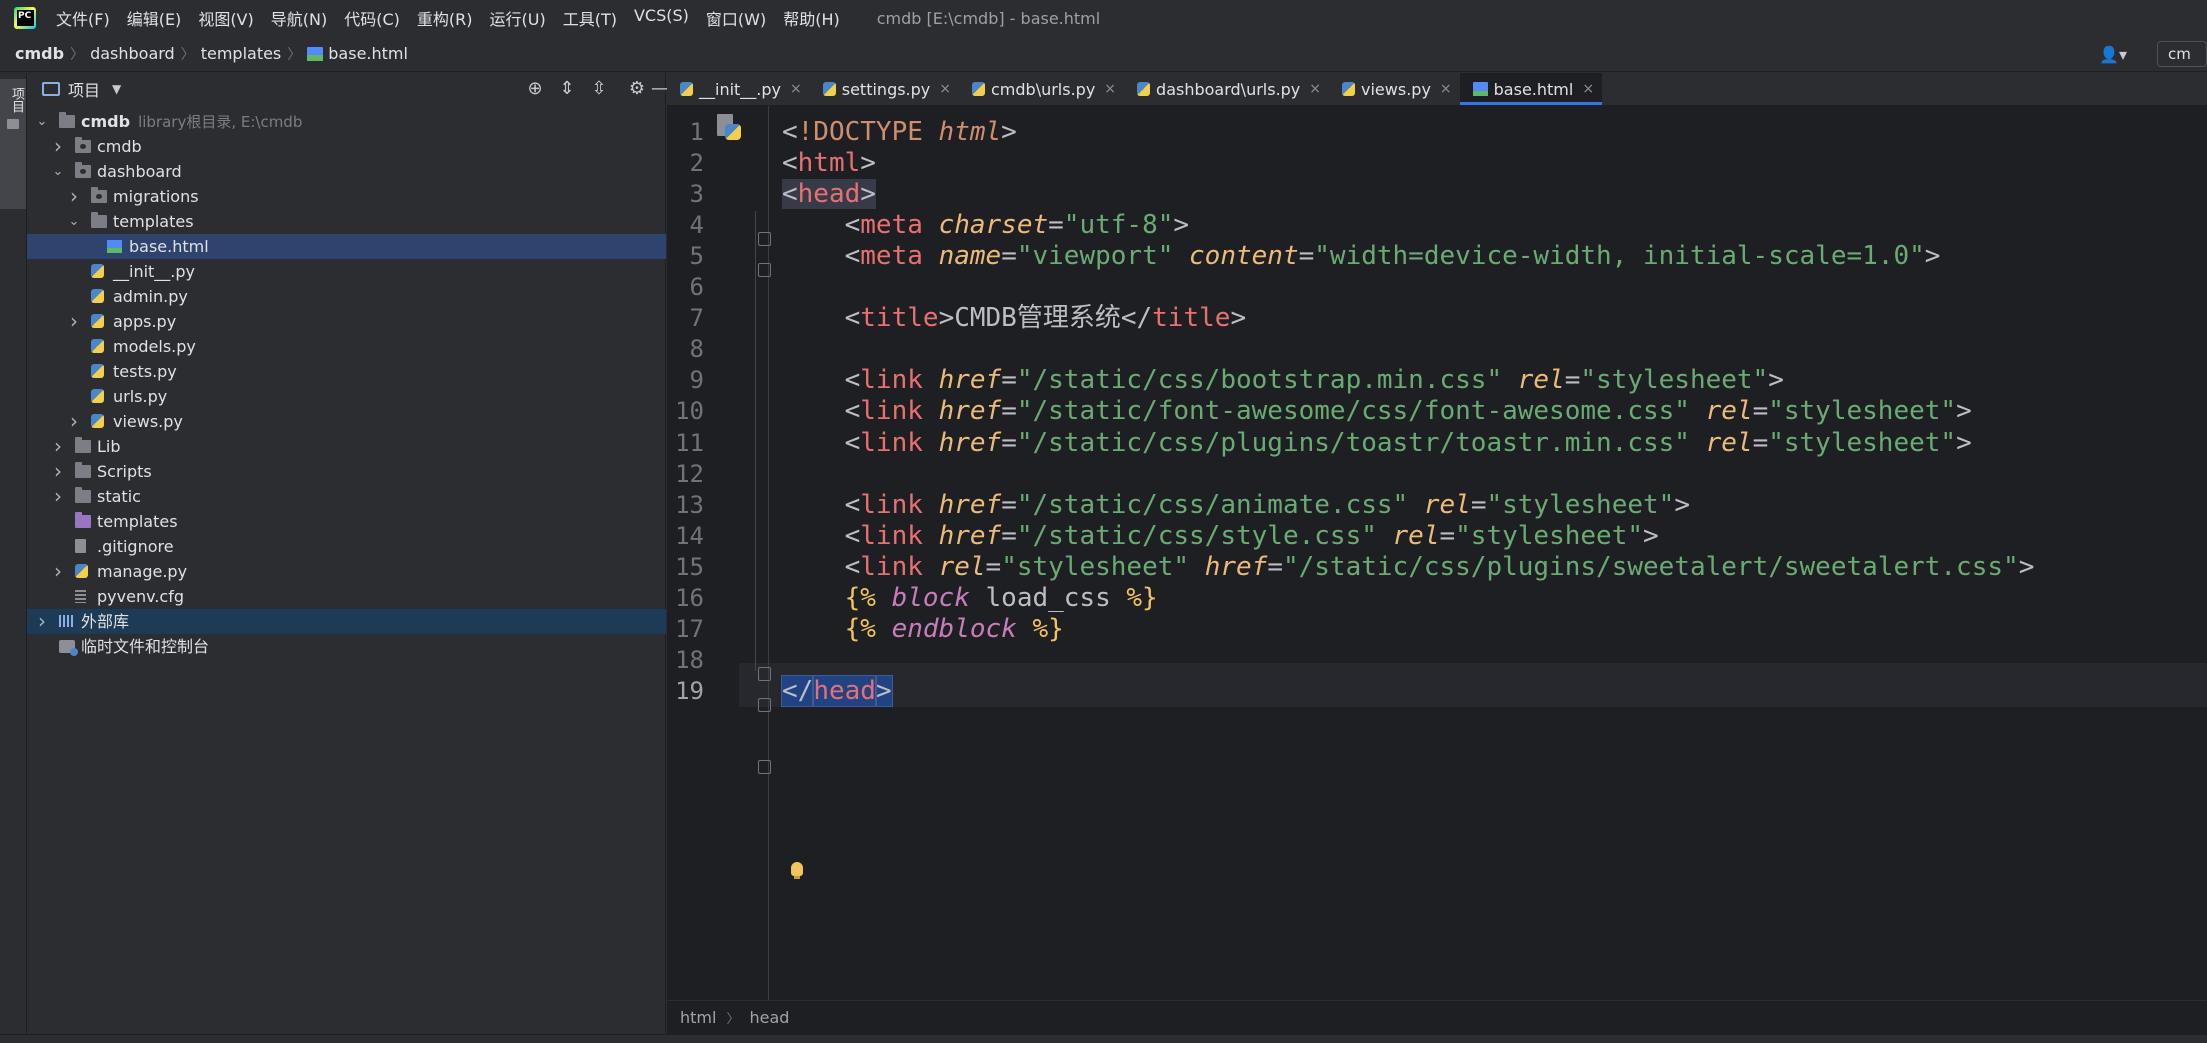 This screenshot has height=1043, width=2207. What do you see at coordinates (346, 396) in the screenshot?
I see `tree-item: urls.py` at bounding box center [346, 396].